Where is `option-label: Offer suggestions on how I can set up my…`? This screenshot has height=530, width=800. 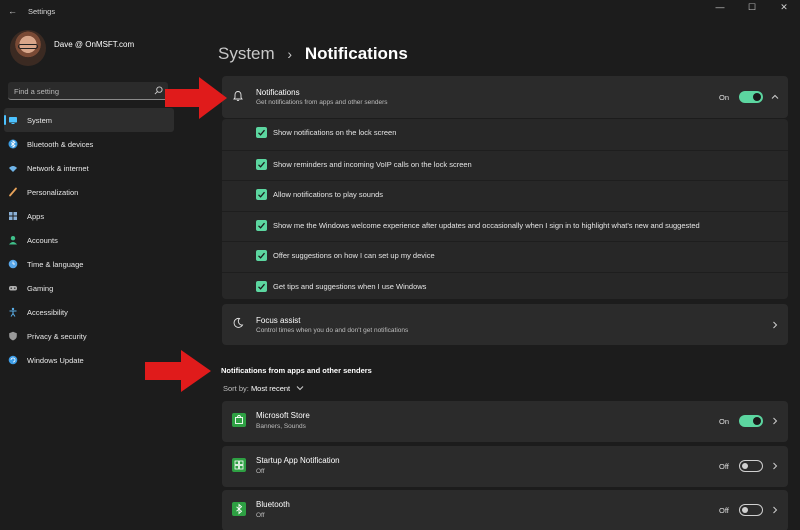
option-label: Offer suggestions on how I can set up my… is located at coordinates (354, 256).